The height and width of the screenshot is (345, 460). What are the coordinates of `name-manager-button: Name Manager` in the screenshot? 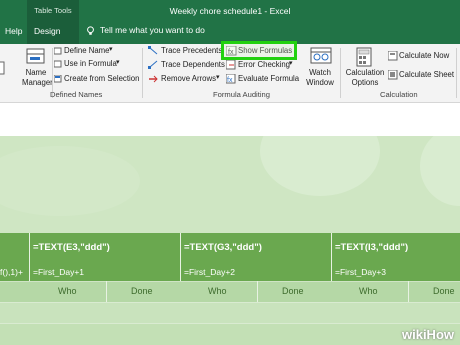 It's located at (37, 78).